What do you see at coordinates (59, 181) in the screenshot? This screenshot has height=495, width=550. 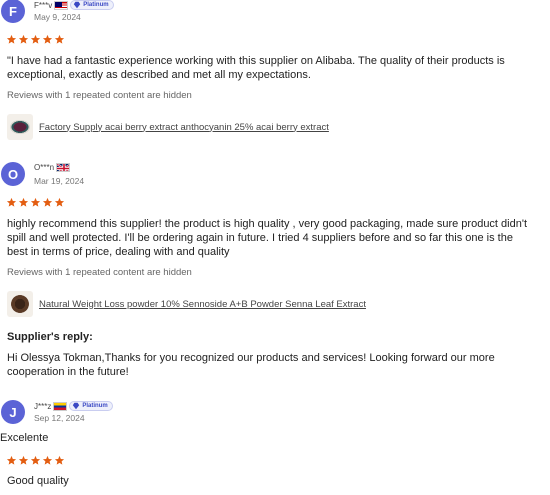 I see `review-date: Mar 19, 2024` at bounding box center [59, 181].